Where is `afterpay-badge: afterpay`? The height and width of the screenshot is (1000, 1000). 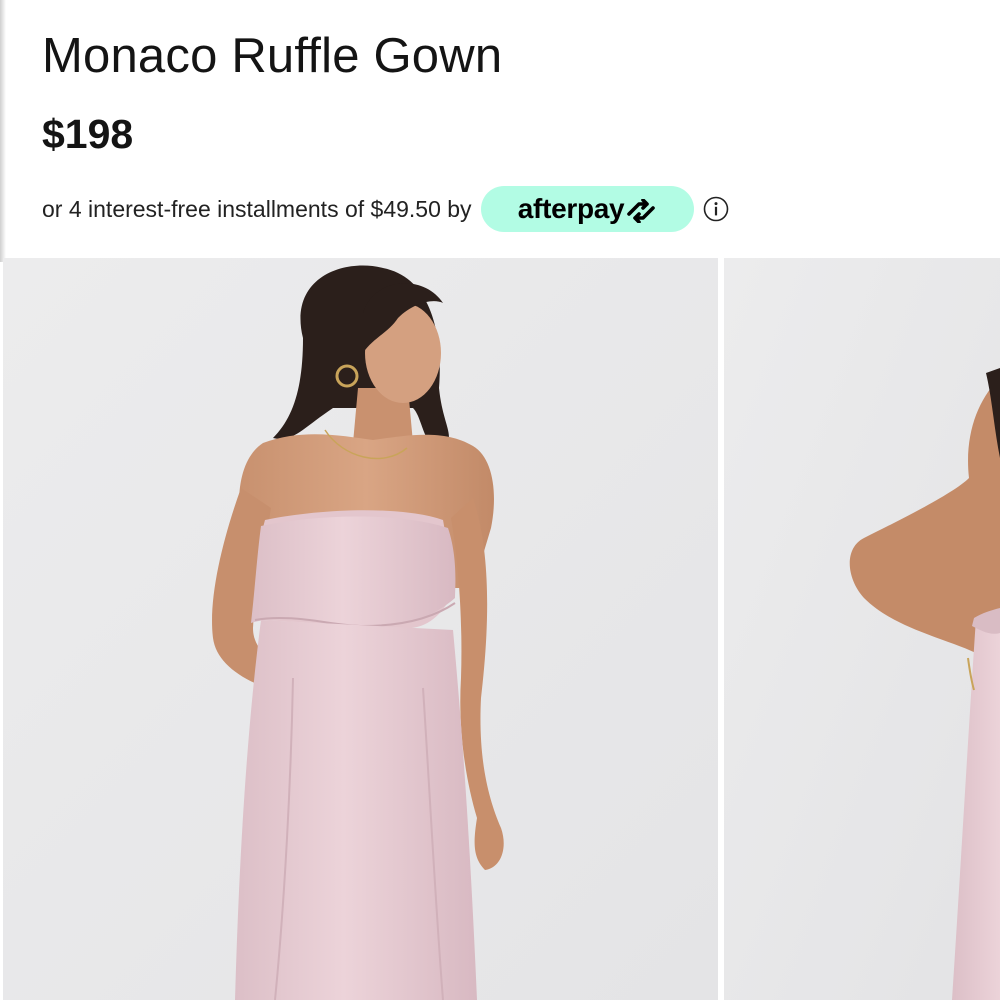 afterpay-badge: afterpay is located at coordinates (587, 209).